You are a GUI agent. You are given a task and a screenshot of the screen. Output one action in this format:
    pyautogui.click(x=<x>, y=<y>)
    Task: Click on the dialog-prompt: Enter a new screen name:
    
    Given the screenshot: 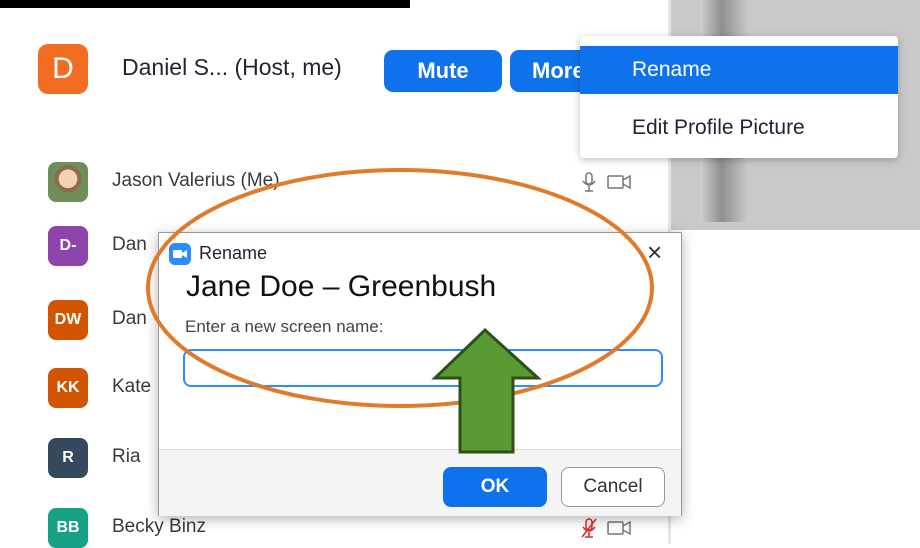 What is the action you would take?
    pyautogui.click(x=284, y=326)
    